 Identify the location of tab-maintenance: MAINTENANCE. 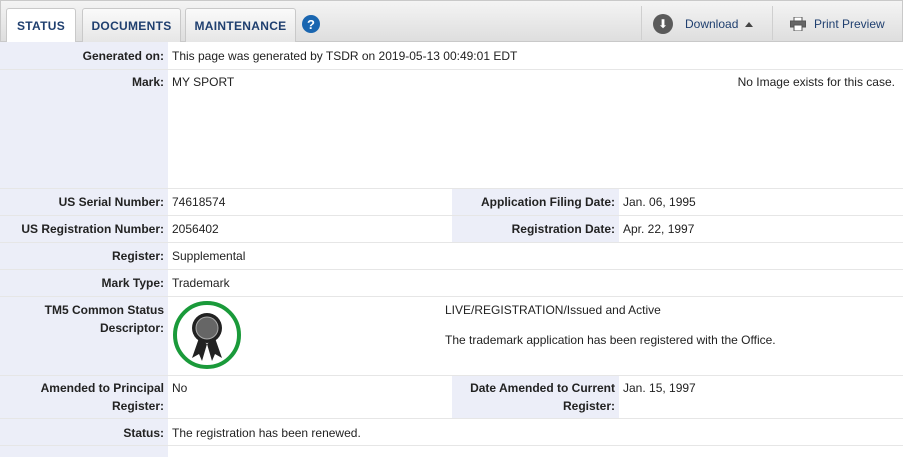
(240, 25).